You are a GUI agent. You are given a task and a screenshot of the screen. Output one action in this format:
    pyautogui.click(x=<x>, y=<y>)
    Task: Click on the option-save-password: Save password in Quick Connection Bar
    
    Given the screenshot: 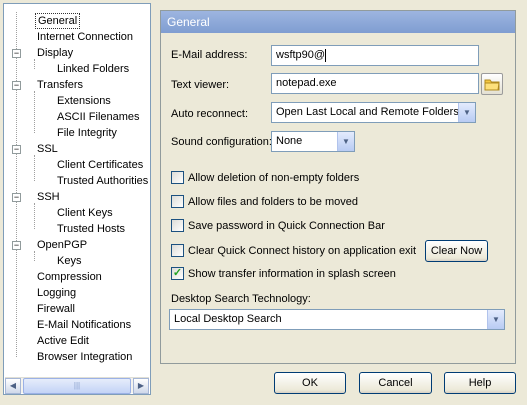 What is the action you would take?
    pyautogui.click(x=278, y=225)
    